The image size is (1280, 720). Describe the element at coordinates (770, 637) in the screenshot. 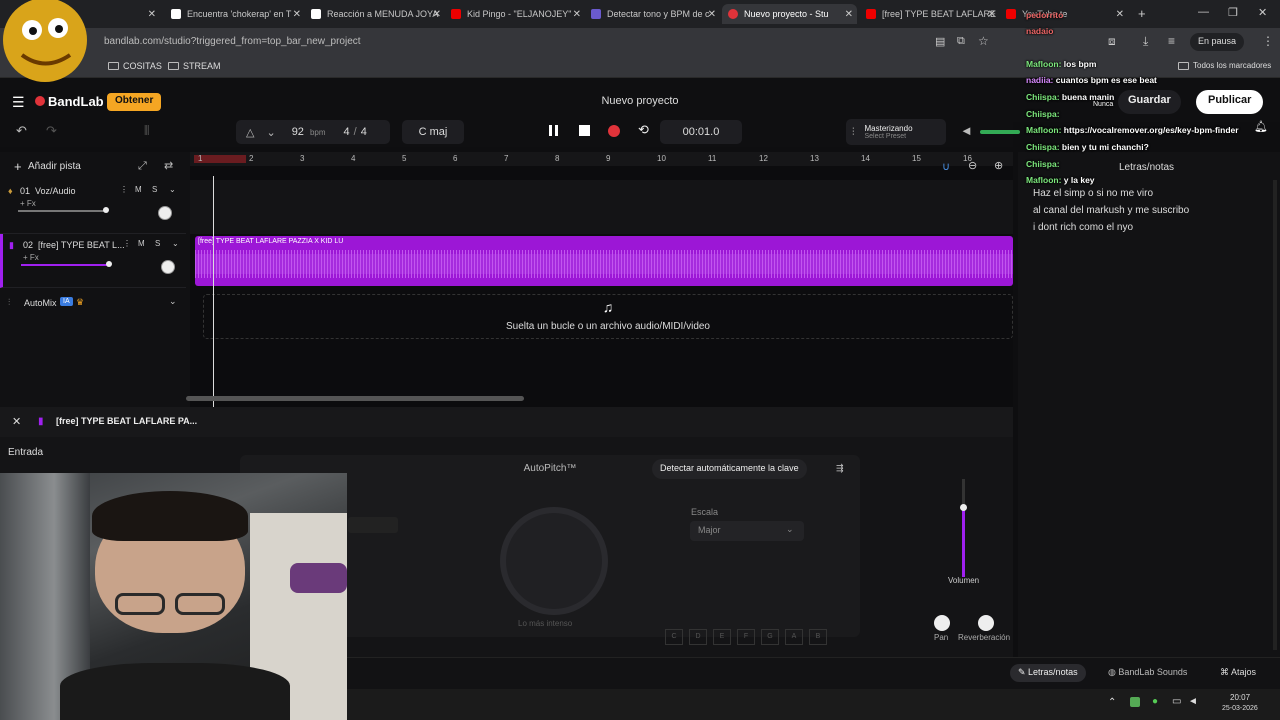

I see `key-button: G` at that location.